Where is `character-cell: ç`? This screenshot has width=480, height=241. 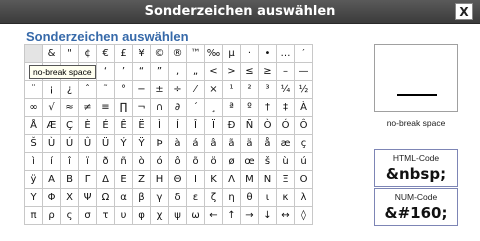 character-cell: ç is located at coordinates (304, 144).